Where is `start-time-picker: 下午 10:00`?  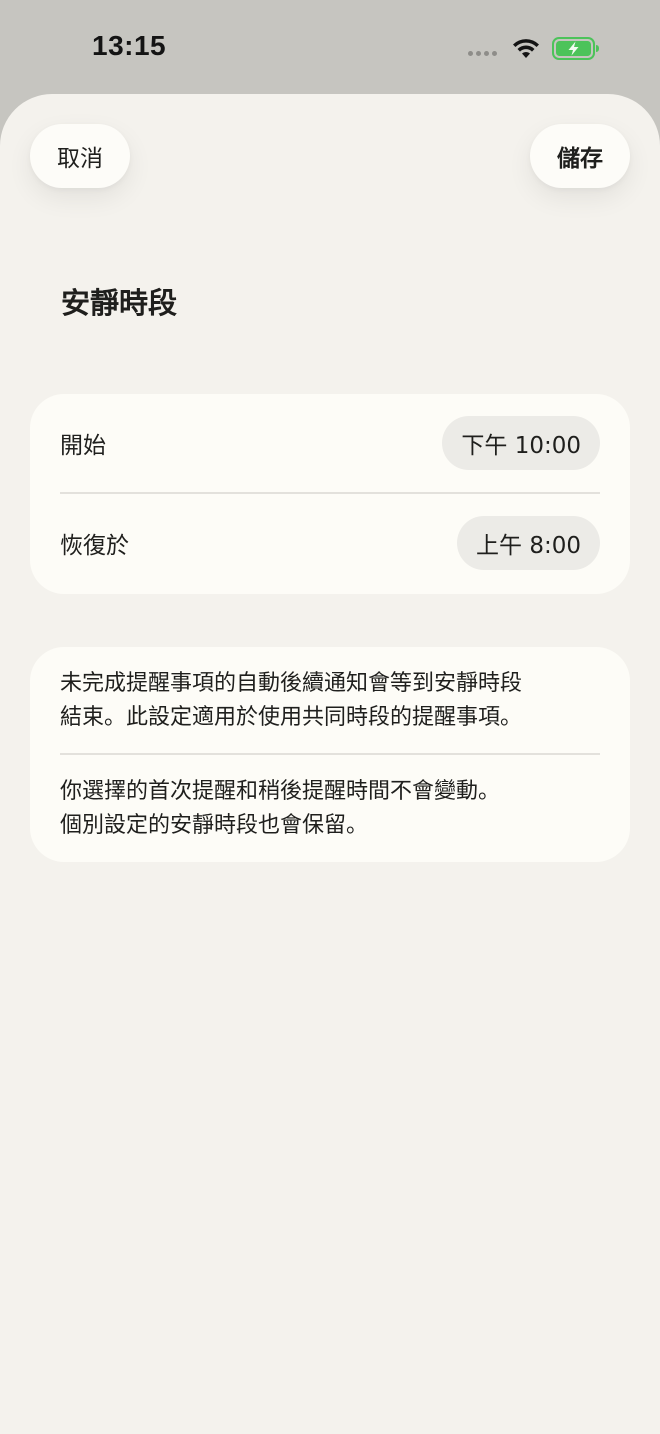
start-time-picker: 下午 10:00 is located at coordinates (521, 443).